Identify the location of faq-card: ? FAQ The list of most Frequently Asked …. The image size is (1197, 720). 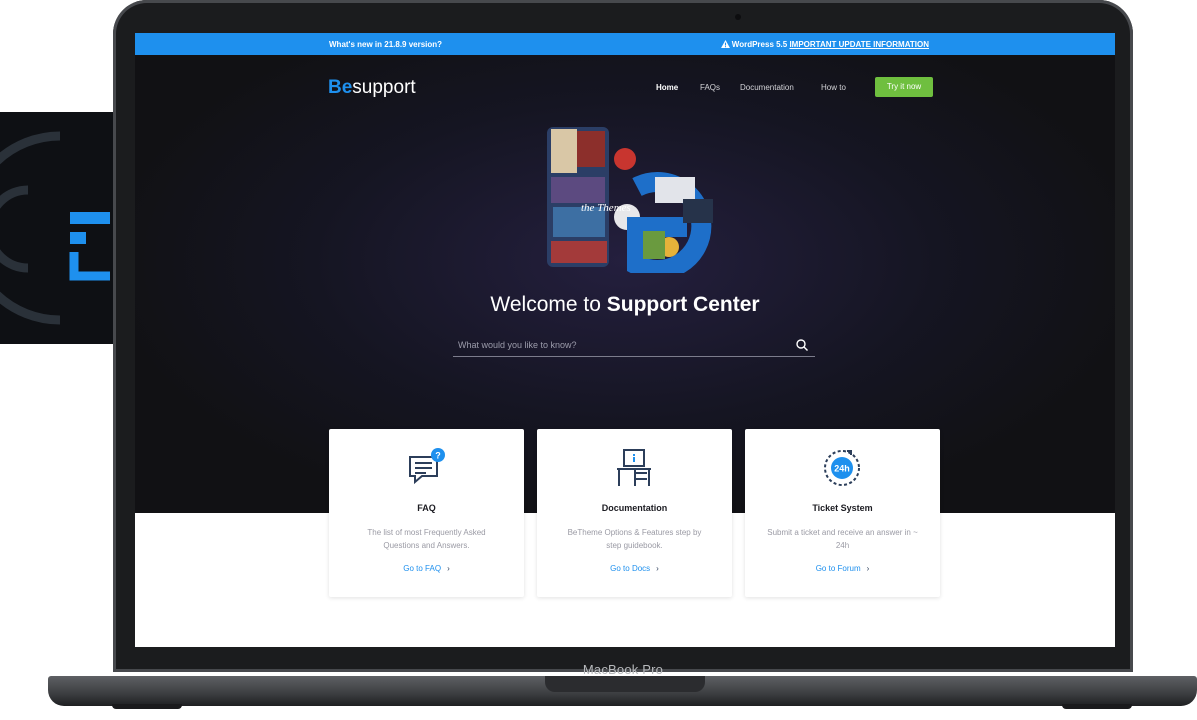
(426, 513).